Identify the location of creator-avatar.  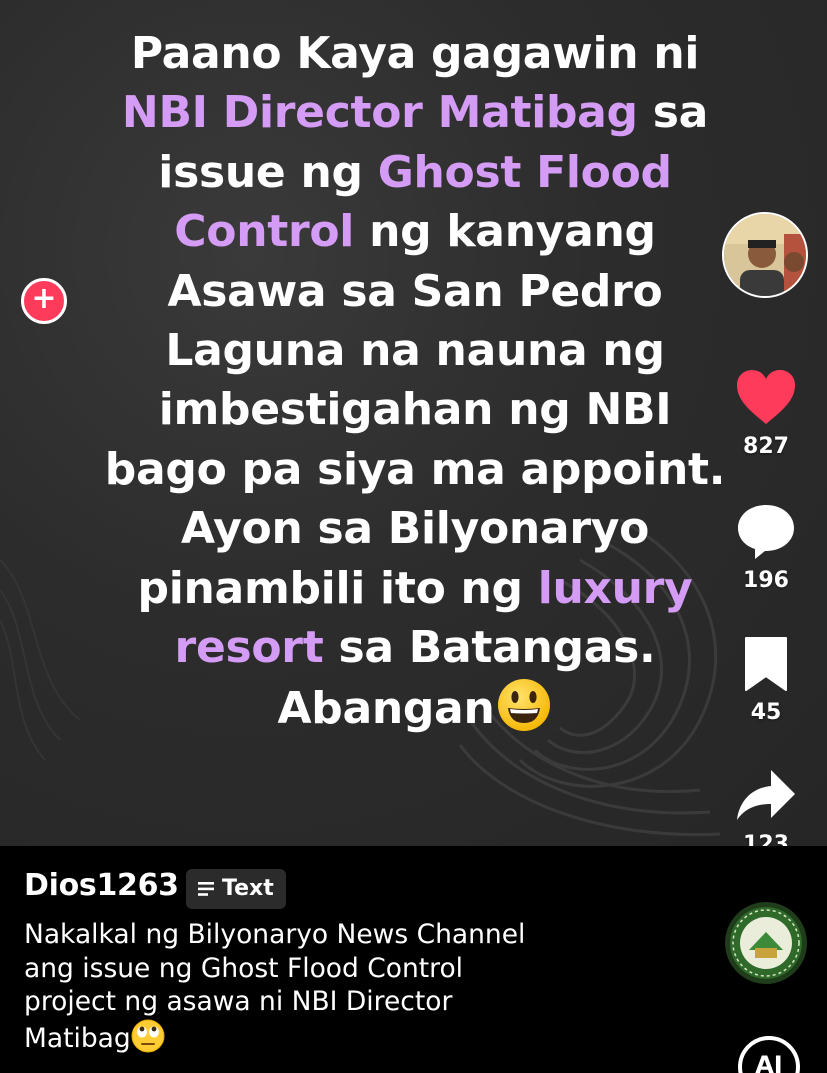
(765, 255).